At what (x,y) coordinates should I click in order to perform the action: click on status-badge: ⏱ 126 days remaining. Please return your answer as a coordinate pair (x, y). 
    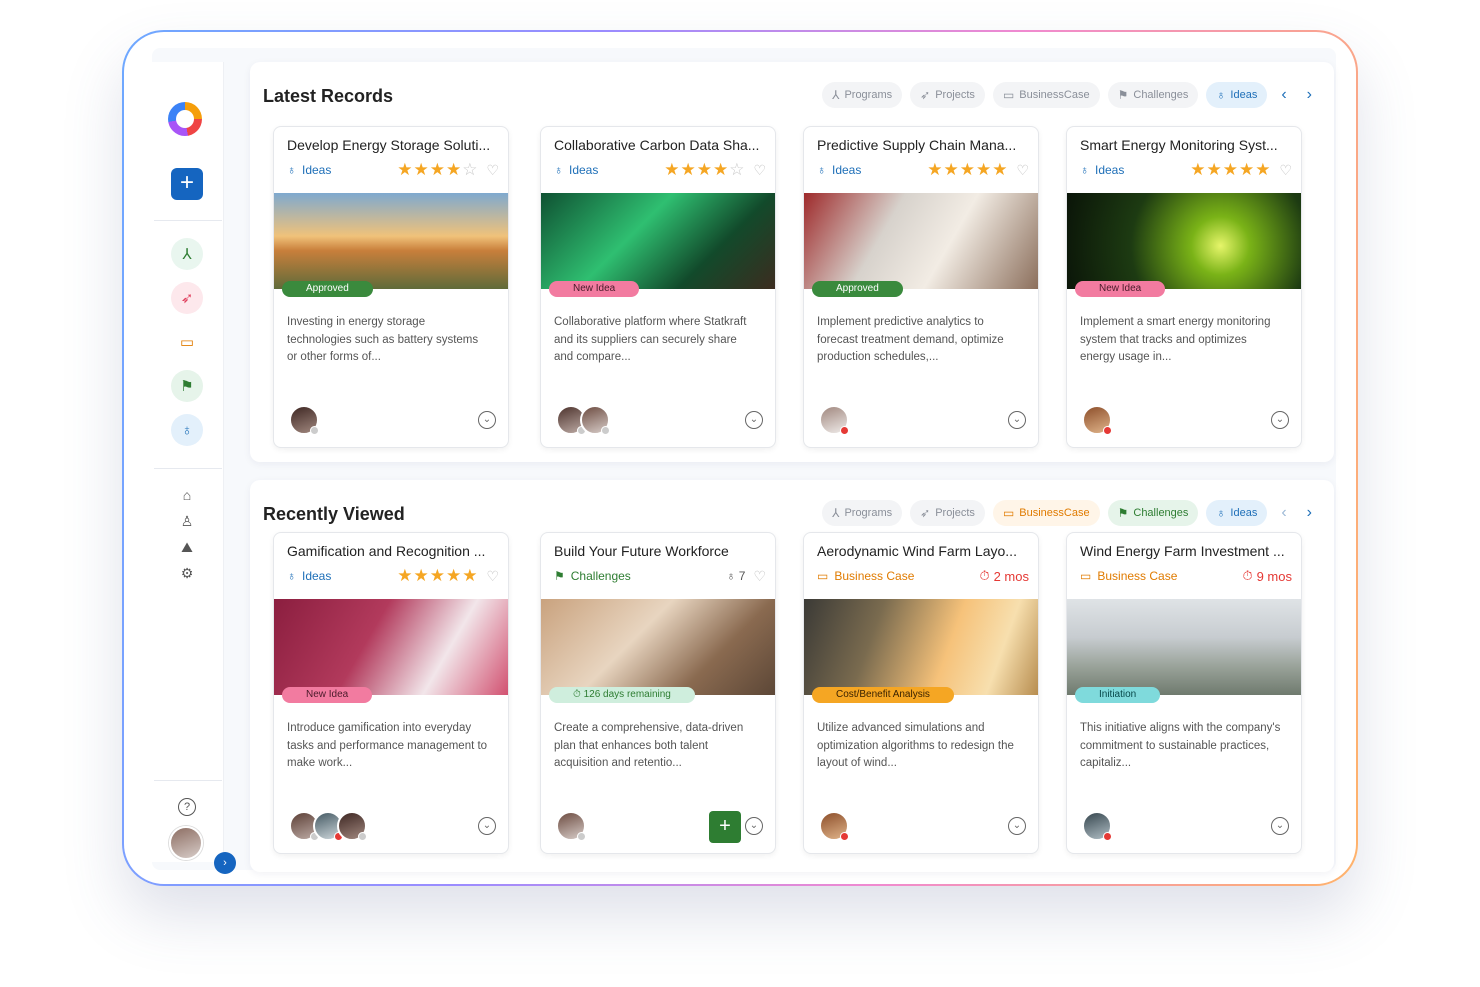
    Looking at the image, I should click on (622, 695).